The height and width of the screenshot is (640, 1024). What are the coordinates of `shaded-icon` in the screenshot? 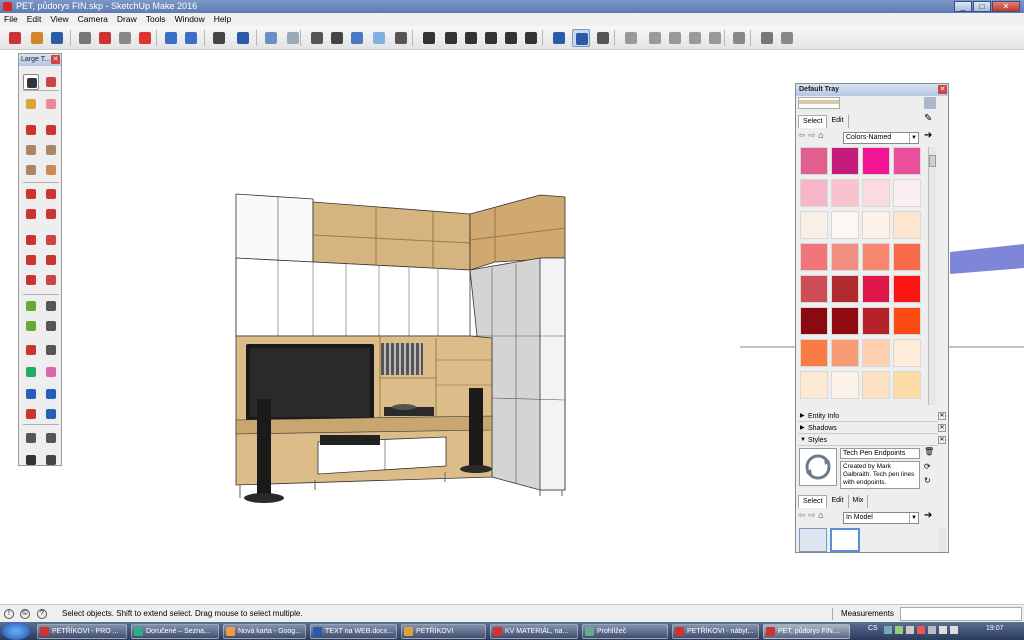 It's located at (357, 38).